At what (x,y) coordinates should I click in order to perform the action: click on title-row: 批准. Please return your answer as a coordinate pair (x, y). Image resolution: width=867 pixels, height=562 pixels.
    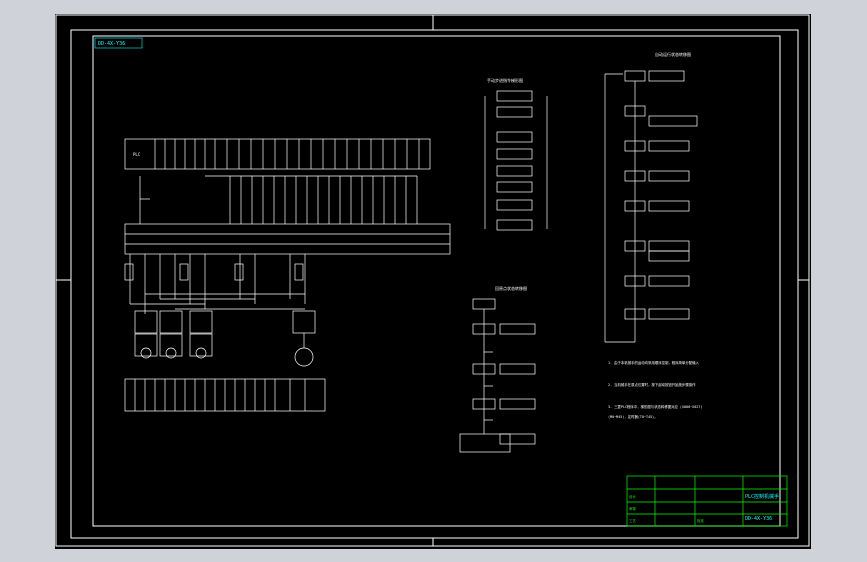
    Looking at the image, I should click on (700, 520).